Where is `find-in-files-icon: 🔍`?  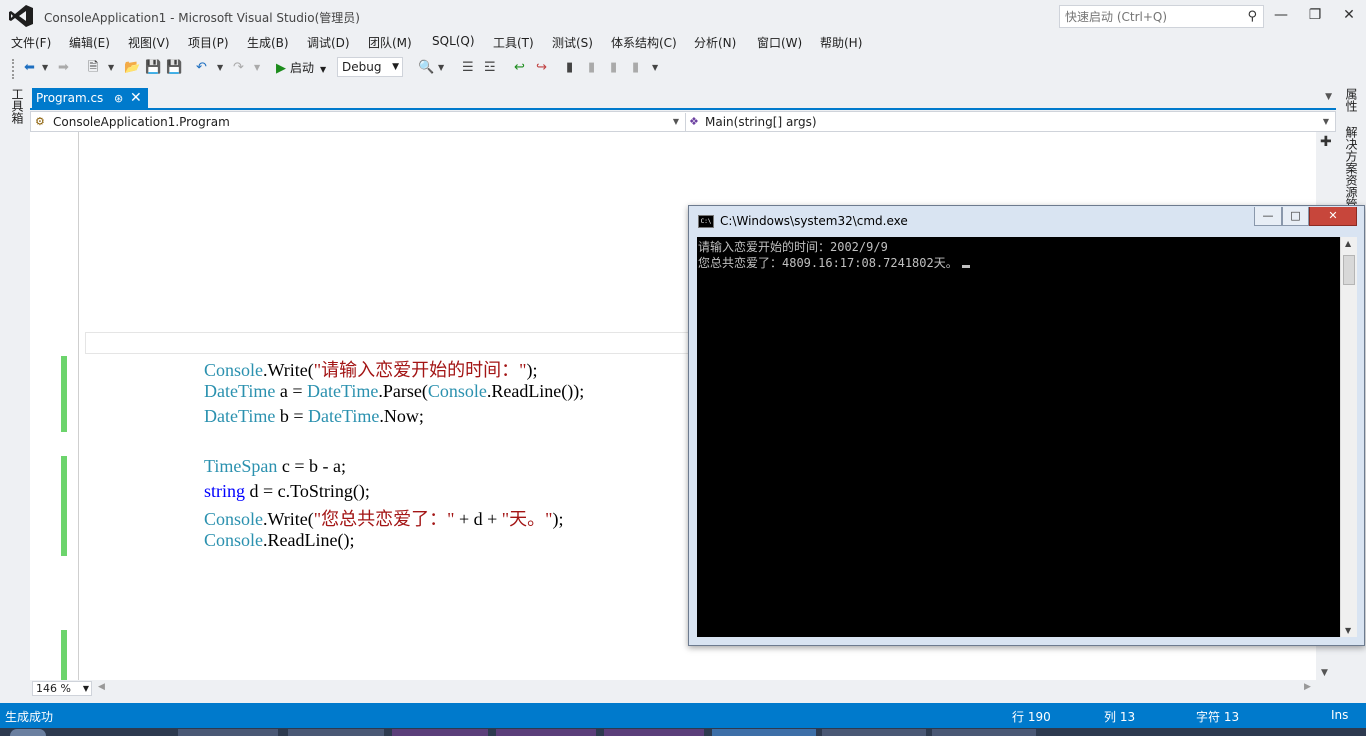
find-in-files-icon: 🔍 is located at coordinates (426, 68).